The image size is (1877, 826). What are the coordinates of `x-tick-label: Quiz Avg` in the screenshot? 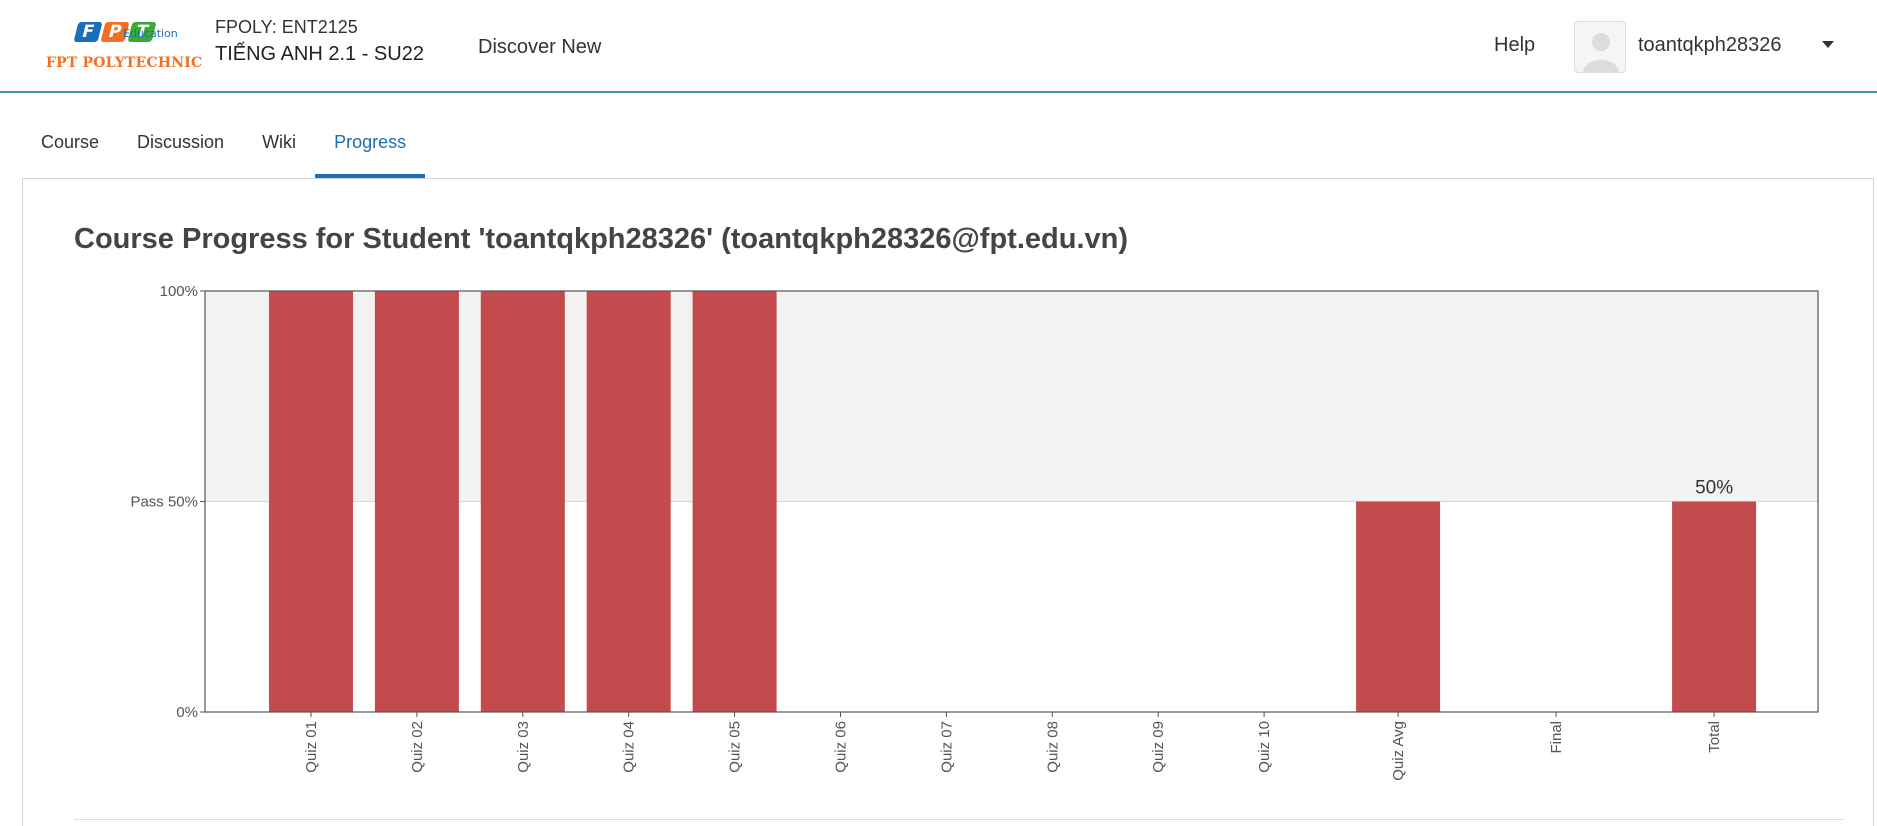 It's located at (1398, 751).